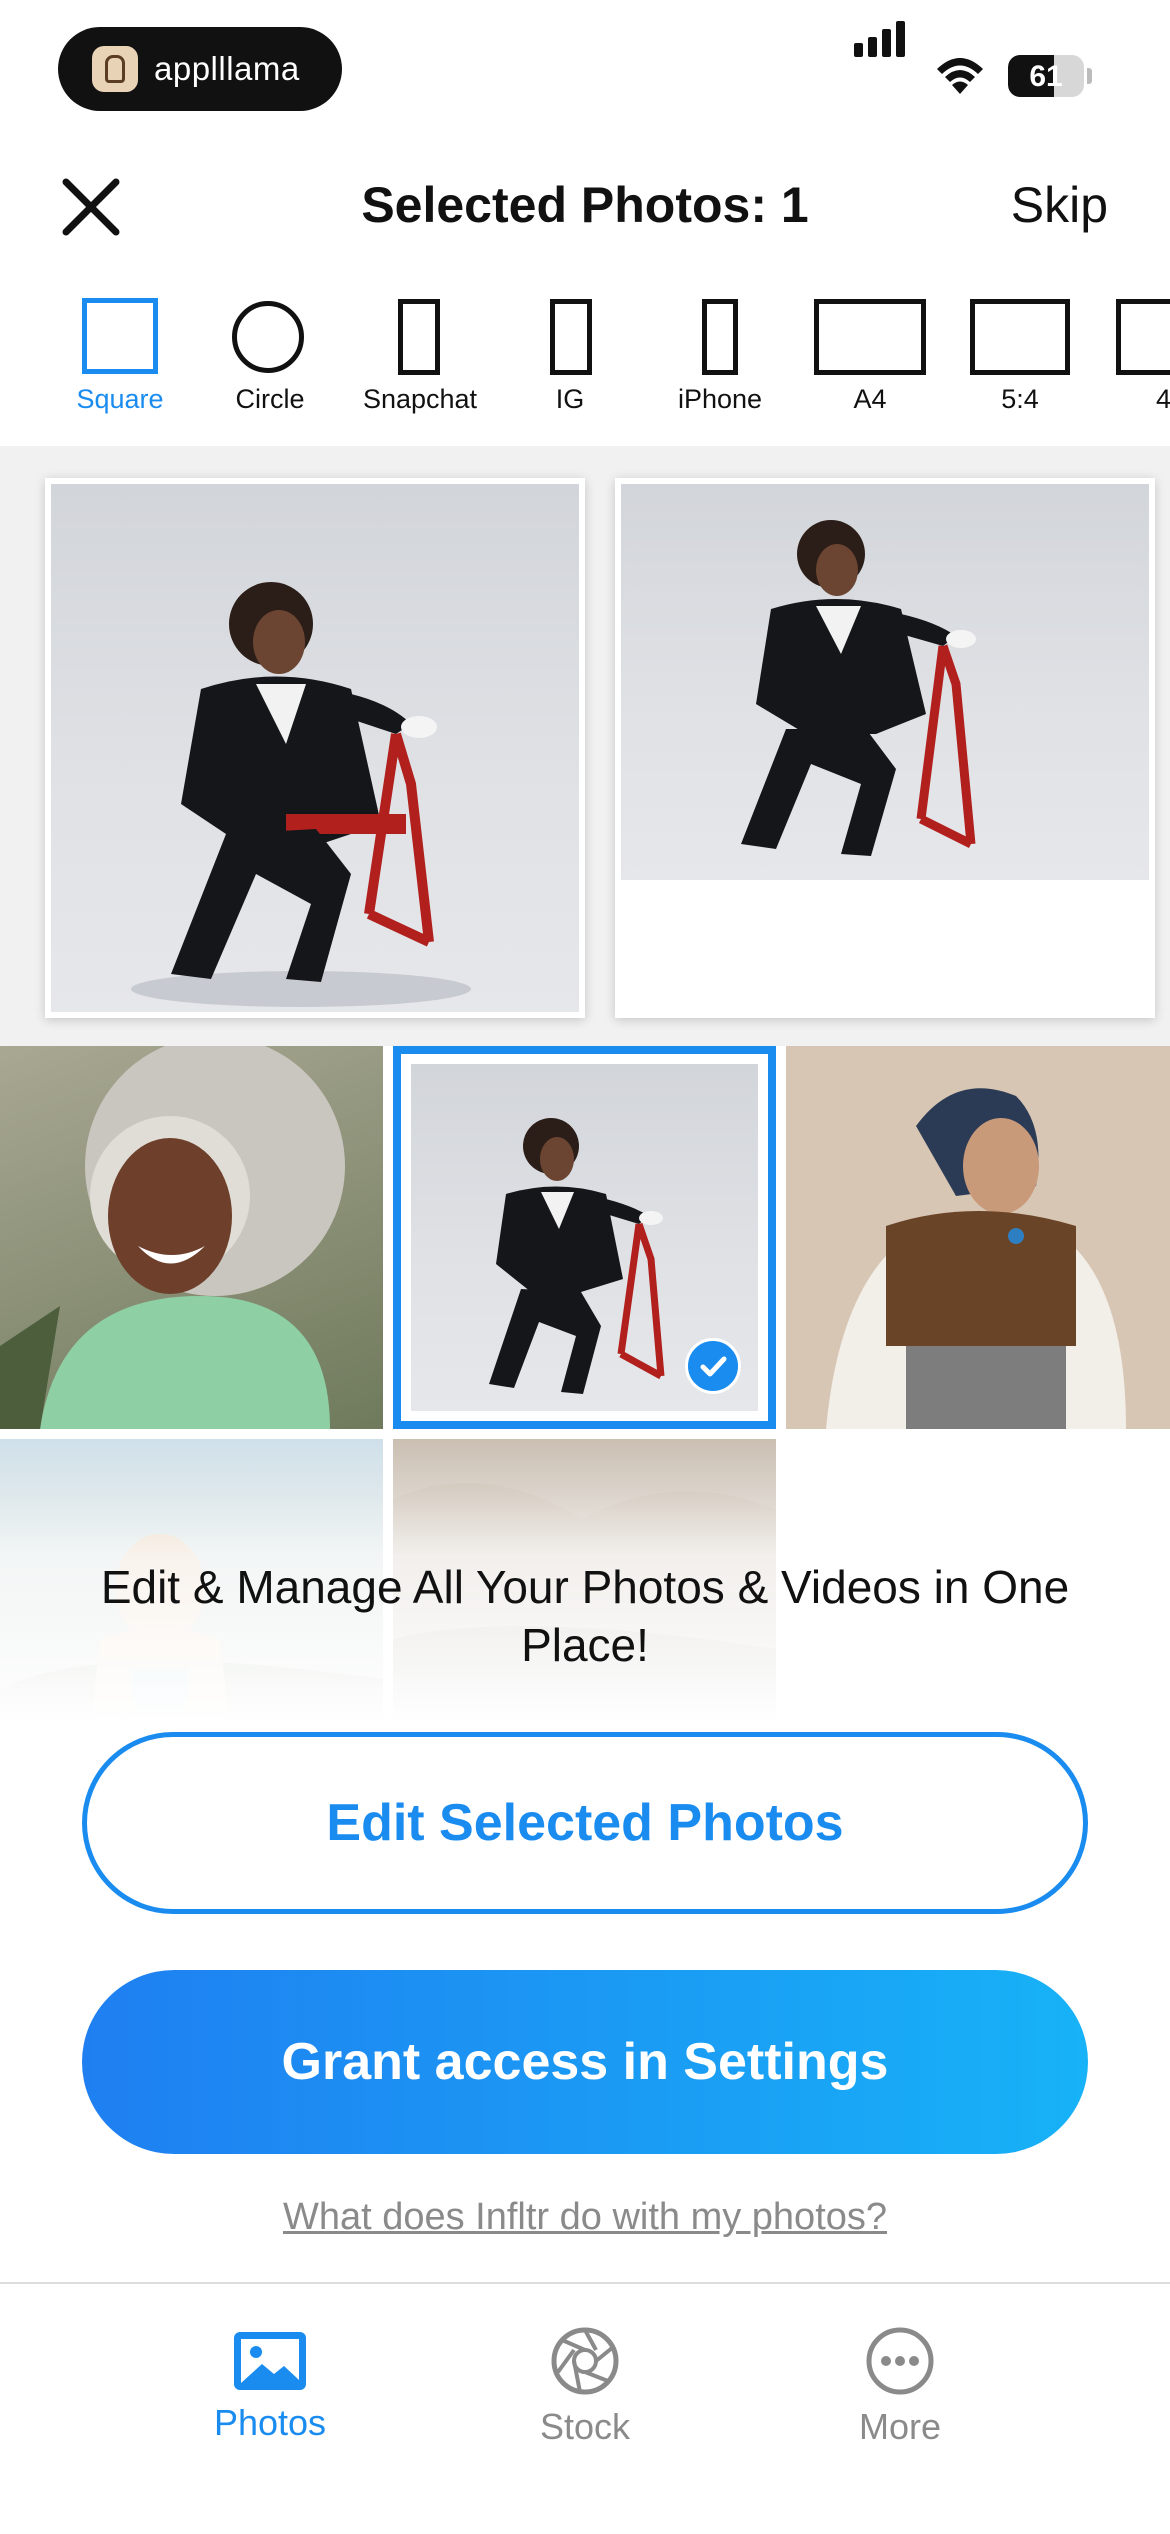 The image size is (1170, 2534). What do you see at coordinates (900, 2426) in the screenshot?
I see `tab-label: More` at bounding box center [900, 2426].